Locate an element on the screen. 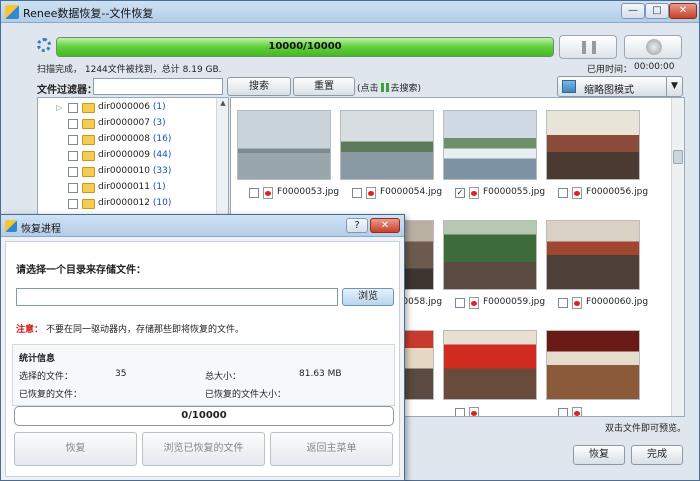 This screenshot has width=700, height=481. thumbnail-item: ✓ F0000055.jpg is located at coordinates (494, 158).